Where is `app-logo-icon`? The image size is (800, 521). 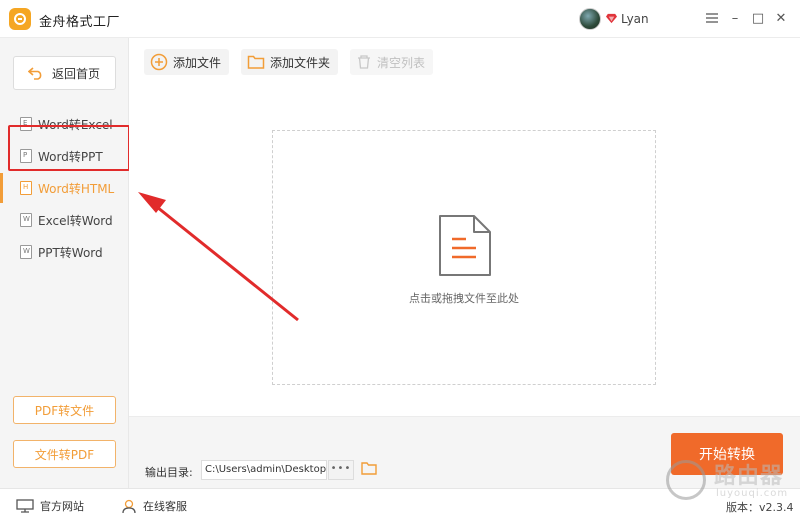
app-logo-icon is located at coordinates (20, 19).